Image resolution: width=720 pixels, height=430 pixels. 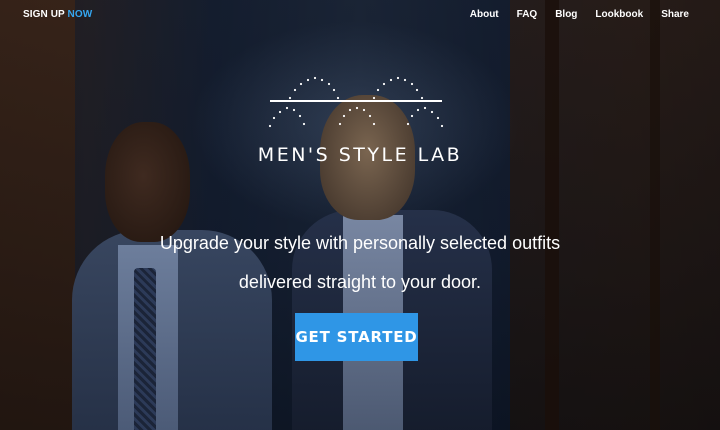 I want to click on background-person-left-head, so click(x=147, y=182).